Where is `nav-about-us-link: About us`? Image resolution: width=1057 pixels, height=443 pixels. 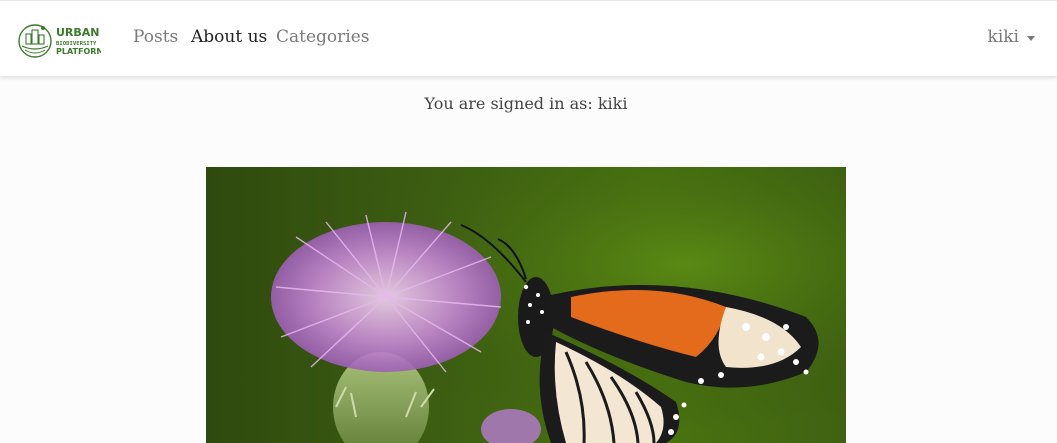 nav-about-us-link: About us is located at coordinates (229, 37).